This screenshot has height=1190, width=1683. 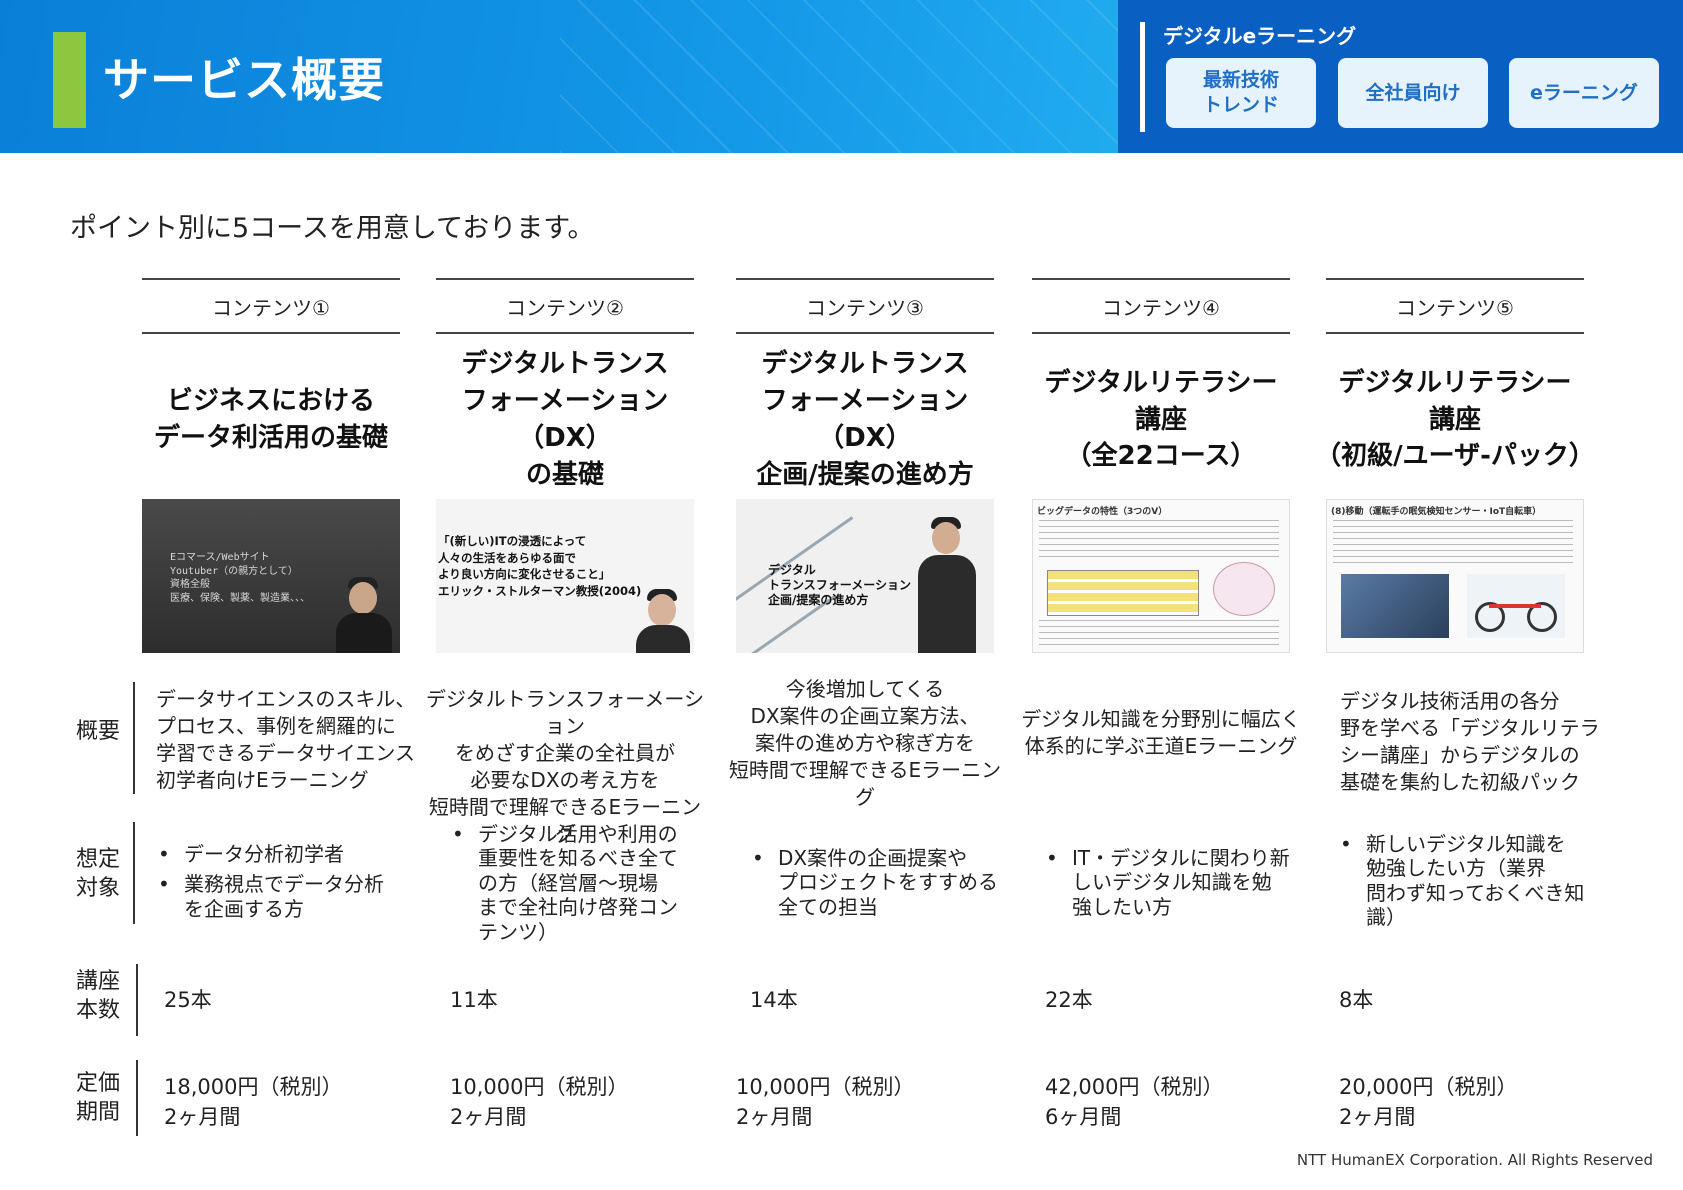 What do you see at coordinates (134, 738) in the screenshot?
I see `row-rule-summary` at bounding box center [134, 738].